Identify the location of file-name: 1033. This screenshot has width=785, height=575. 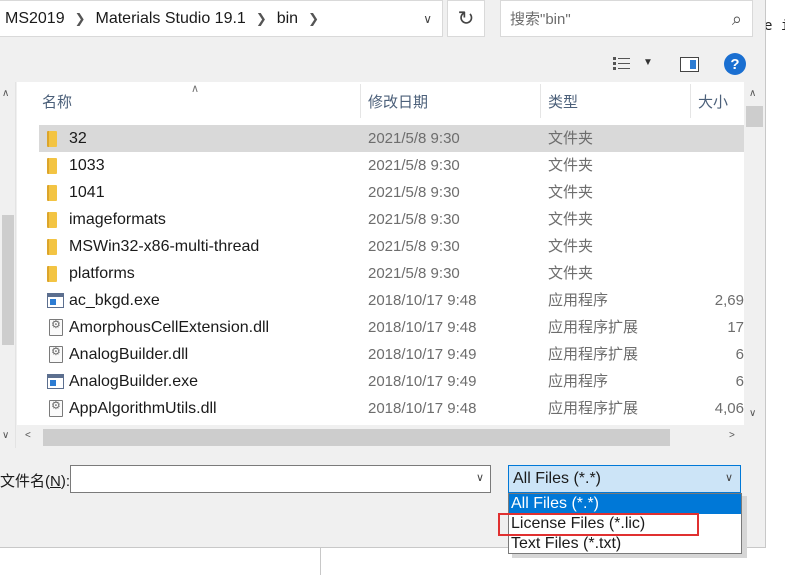
(87, 165).